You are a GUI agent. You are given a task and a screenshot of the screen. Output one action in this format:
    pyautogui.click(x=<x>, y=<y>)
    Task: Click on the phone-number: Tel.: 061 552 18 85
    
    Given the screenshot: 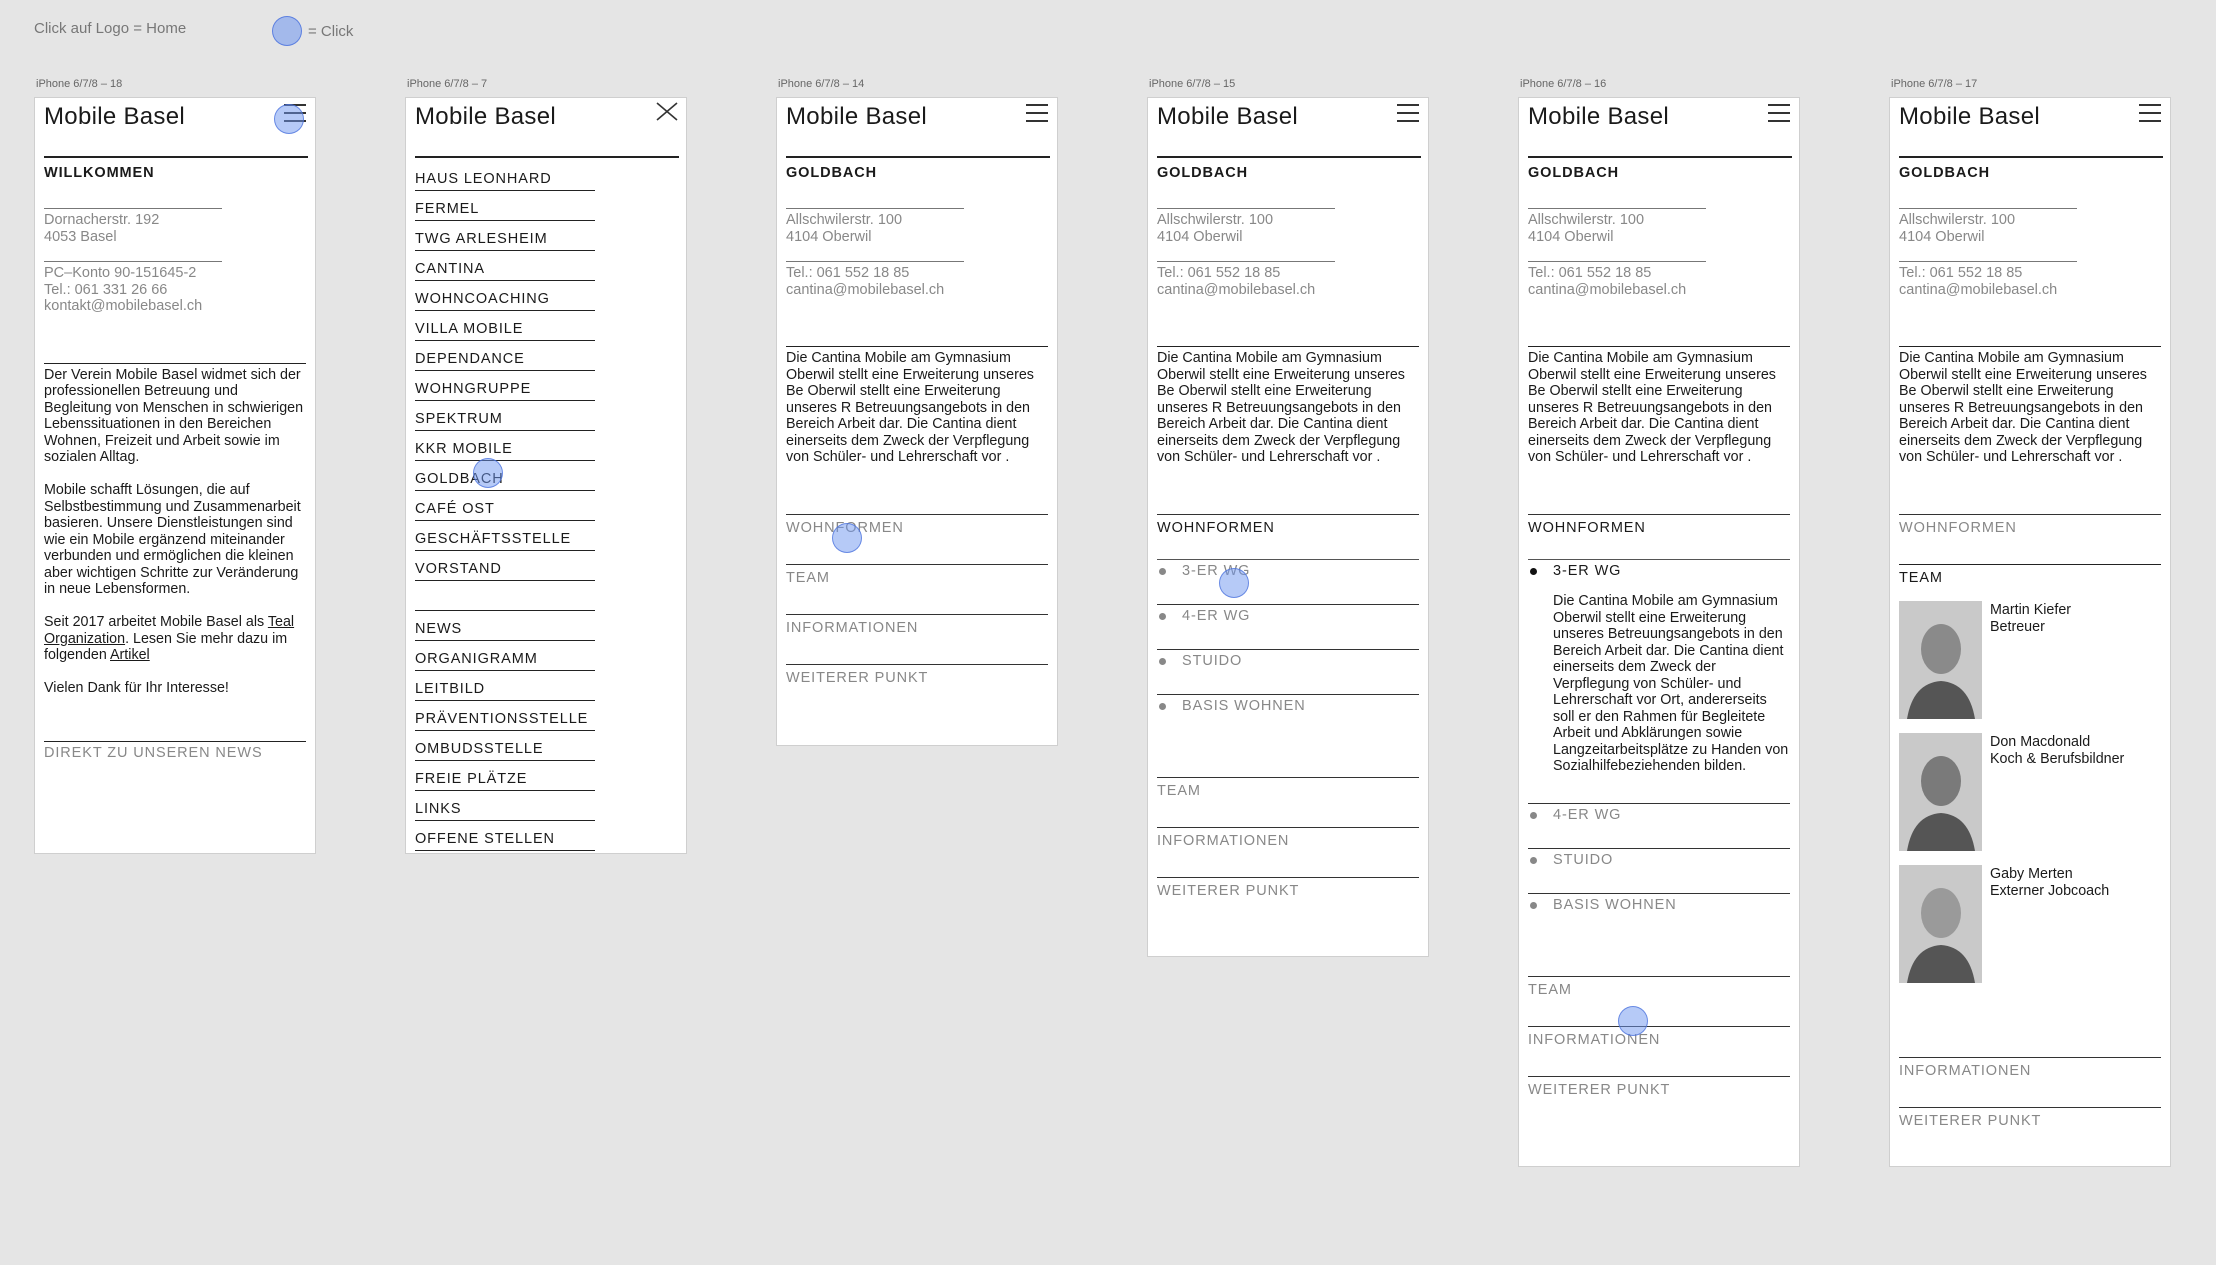 What is the action you would take?
    pyautogui.click(x=1590, y=273)
    